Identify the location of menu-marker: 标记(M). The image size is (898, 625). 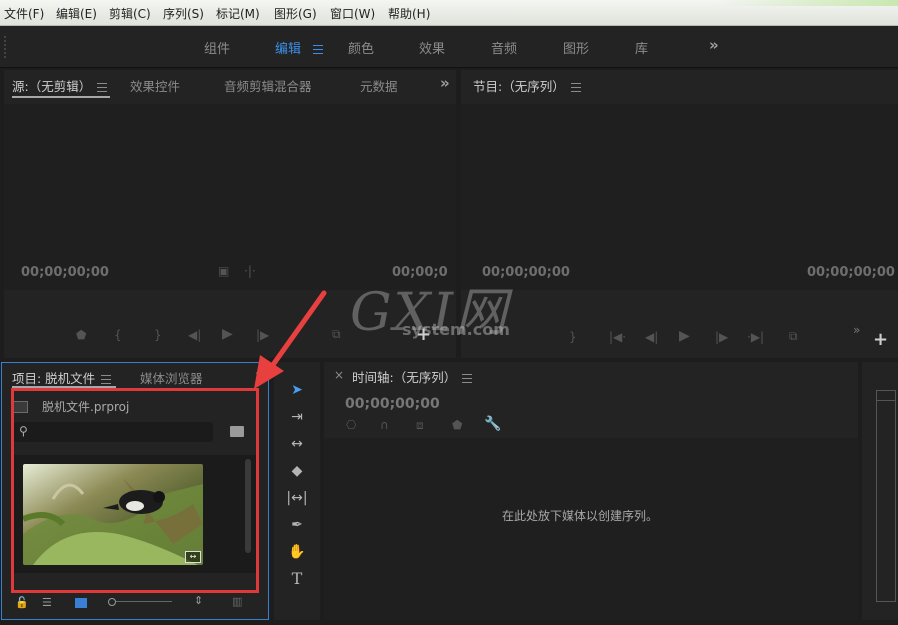
(238, 13).